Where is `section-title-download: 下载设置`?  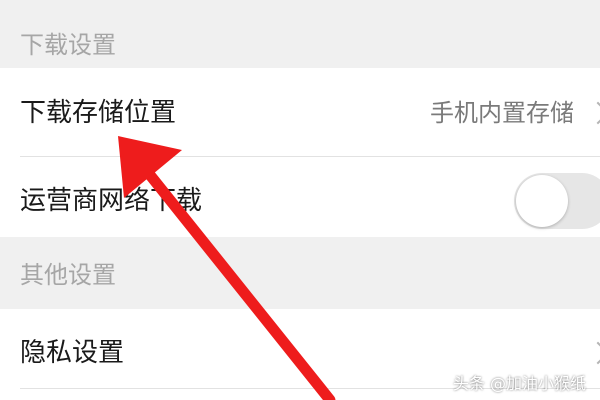 section-title-download: 下载设置 is located at coordinates (68, 45).